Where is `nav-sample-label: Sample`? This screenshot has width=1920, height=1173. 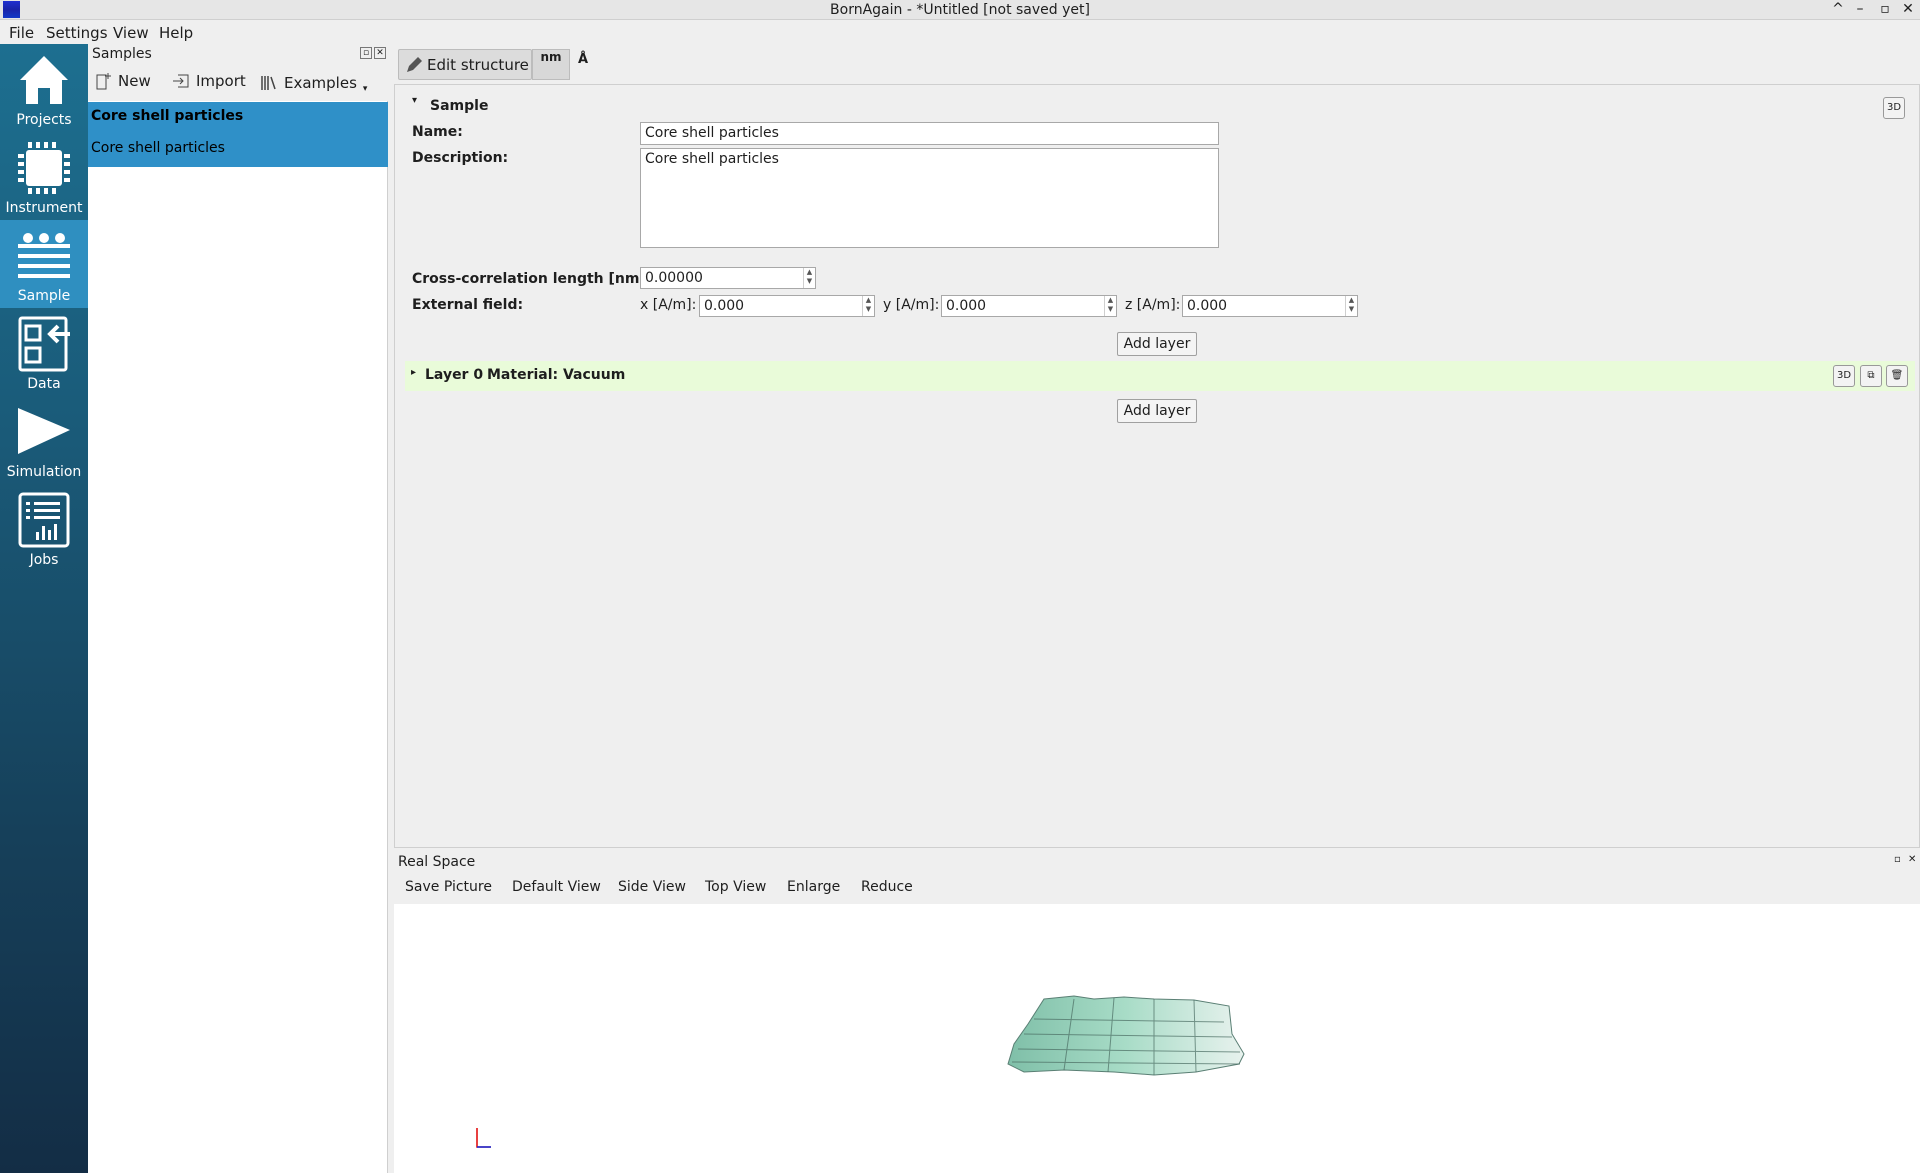
nav-sample-label: Sample is located at coordinates (44, 296).